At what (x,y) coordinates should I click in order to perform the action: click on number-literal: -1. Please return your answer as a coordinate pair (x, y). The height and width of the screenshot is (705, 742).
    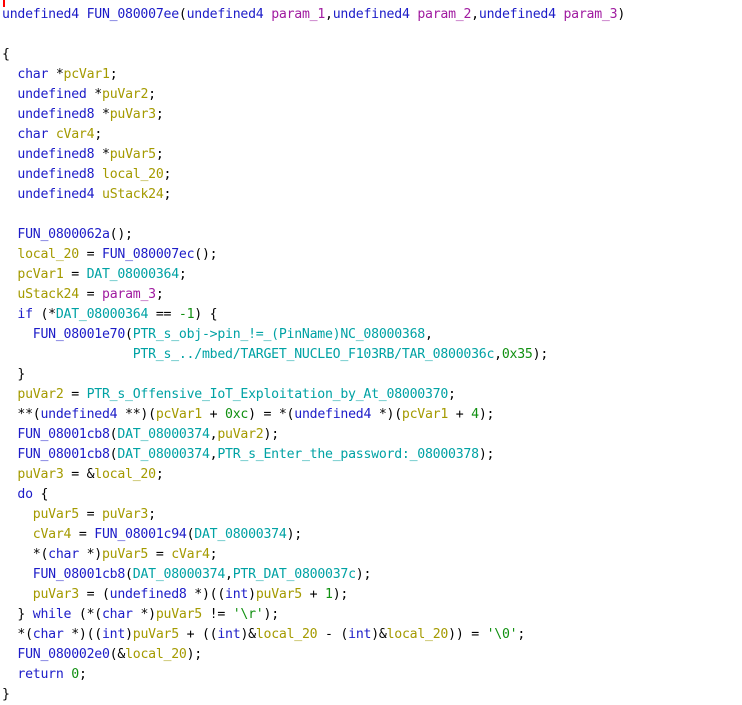
    Looking at the image, I should click on (187, 314).